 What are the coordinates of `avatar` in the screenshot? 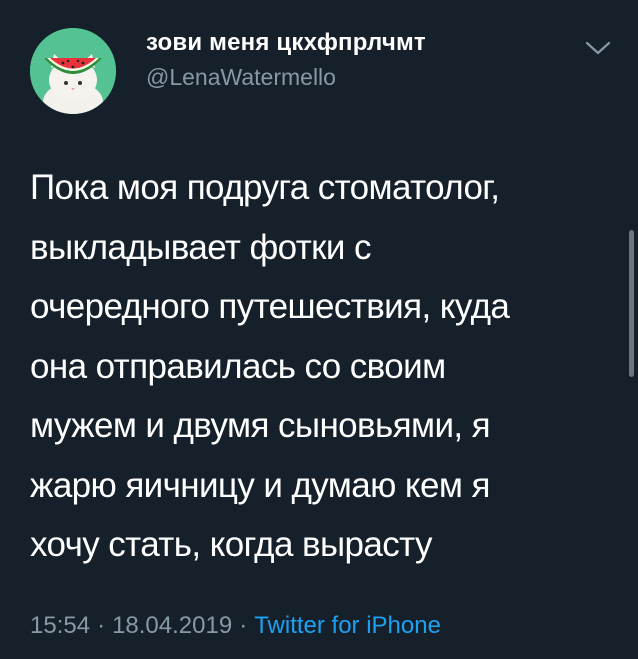 It's located at (73, 71).